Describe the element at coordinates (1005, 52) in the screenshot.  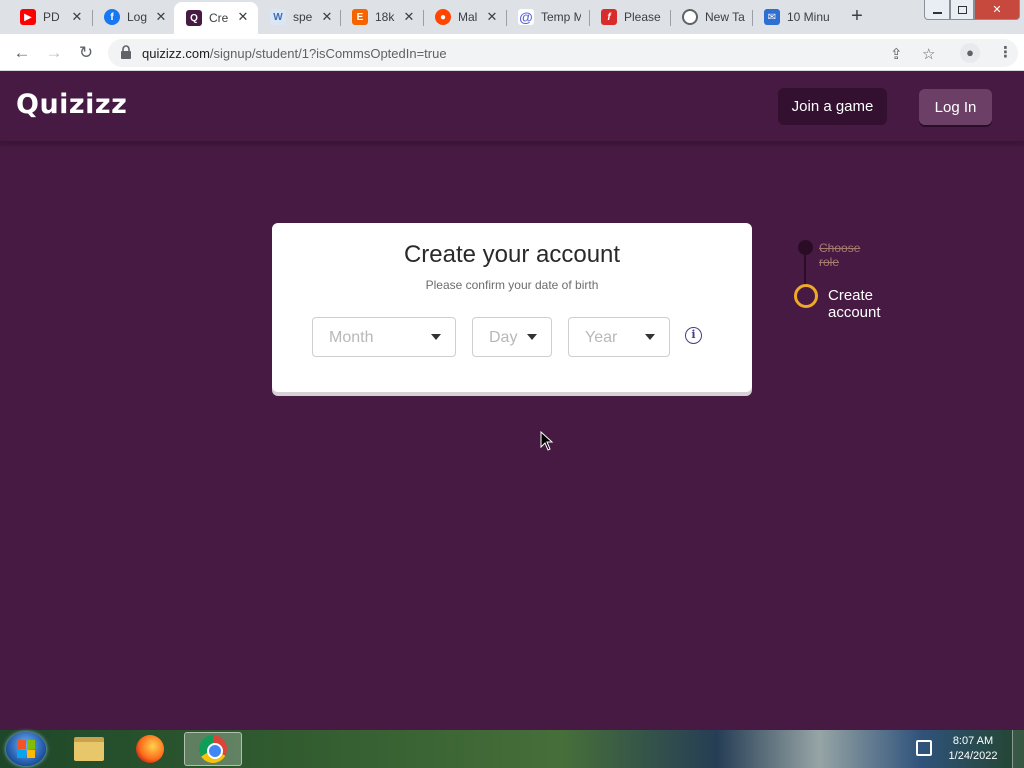
I see `menu-kebab-icon: ⋮` at that location.